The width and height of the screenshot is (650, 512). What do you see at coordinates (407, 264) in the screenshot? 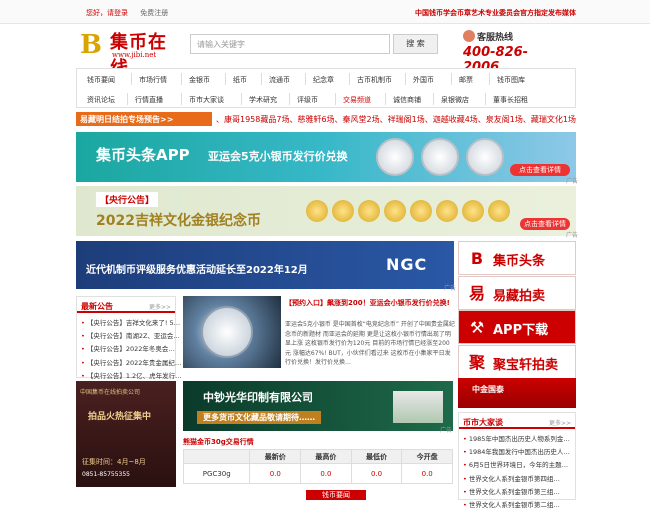
I see `ngc-logo: NGC` at bounding box center [407, 264].